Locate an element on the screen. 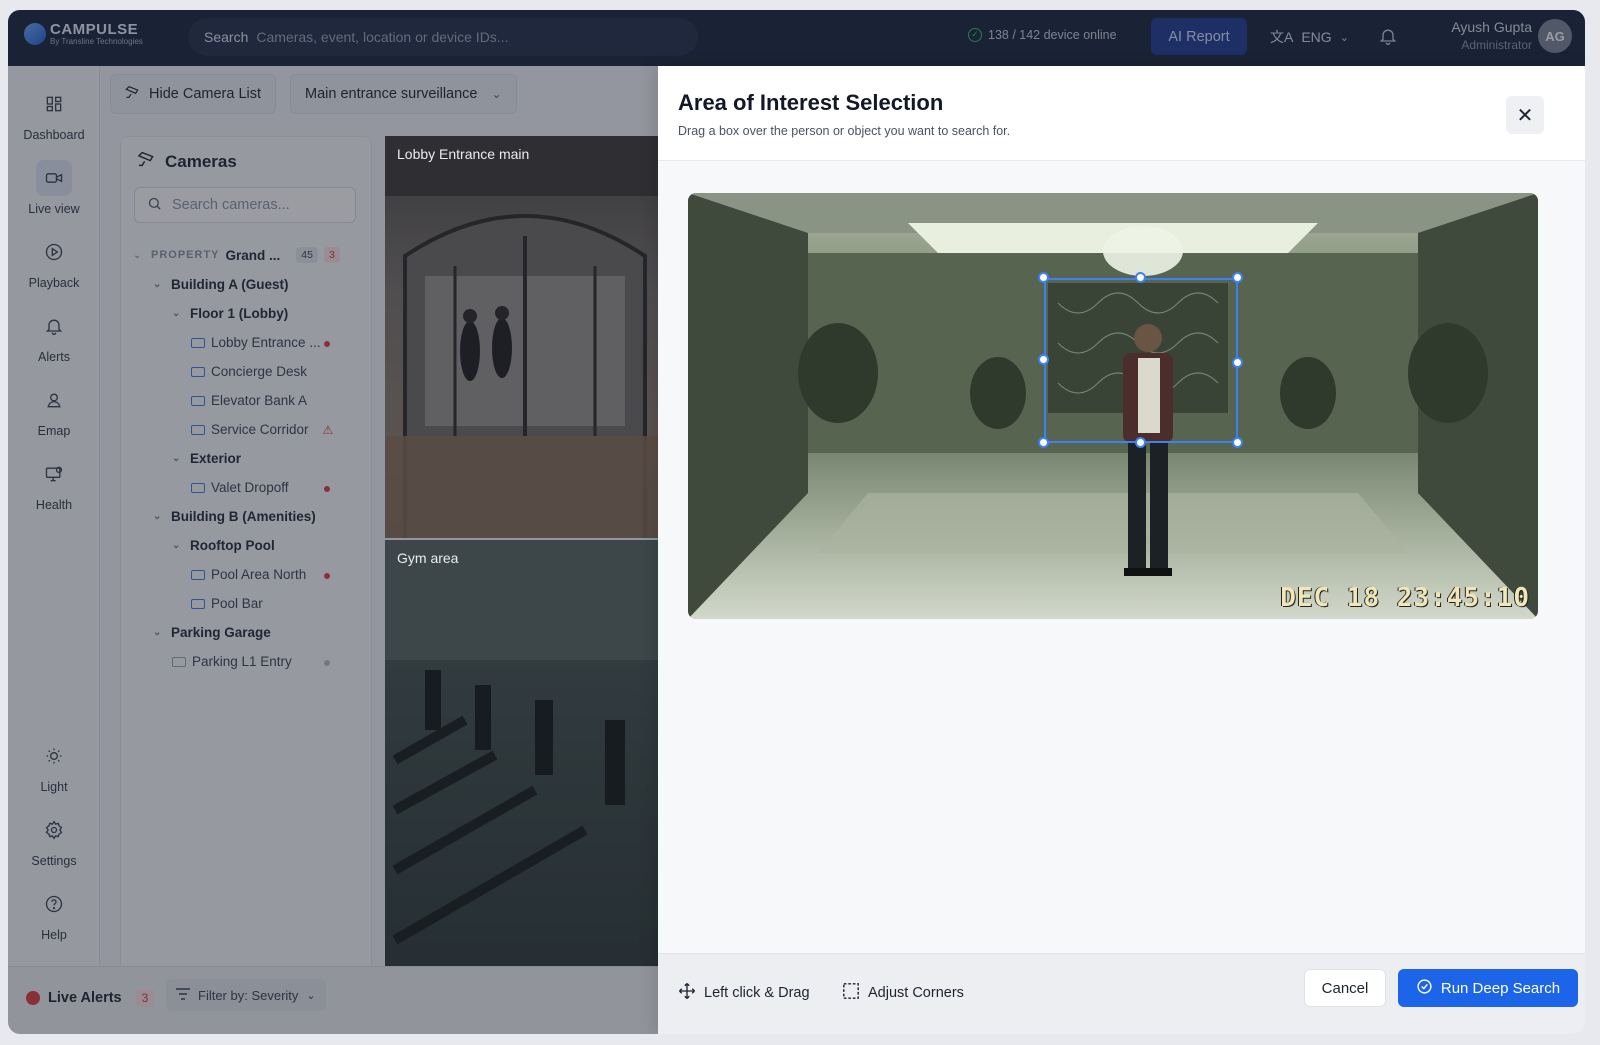 This screenshot has height=1045, width=1600. roi-selection-box is located at coordinates (1141, 360).